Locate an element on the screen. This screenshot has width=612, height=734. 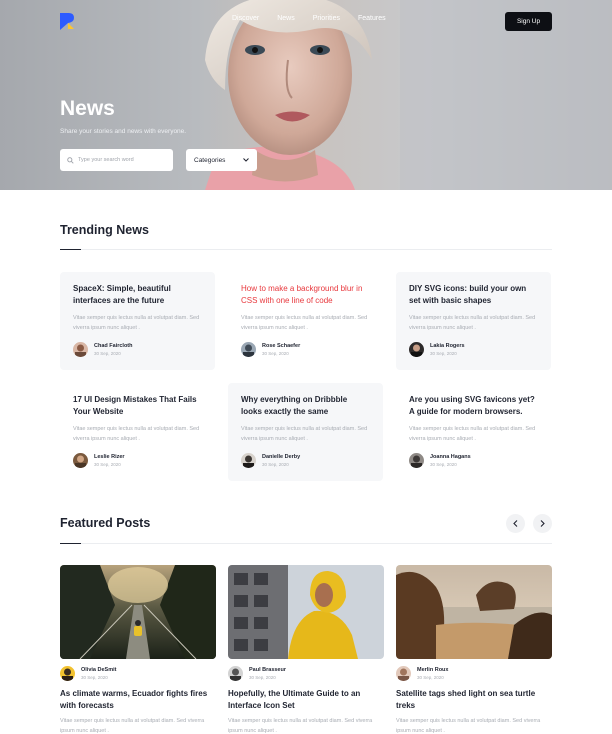
card-author: Chad Faircloth 30 Sep, 2020 is located at coordinates (103, 349).